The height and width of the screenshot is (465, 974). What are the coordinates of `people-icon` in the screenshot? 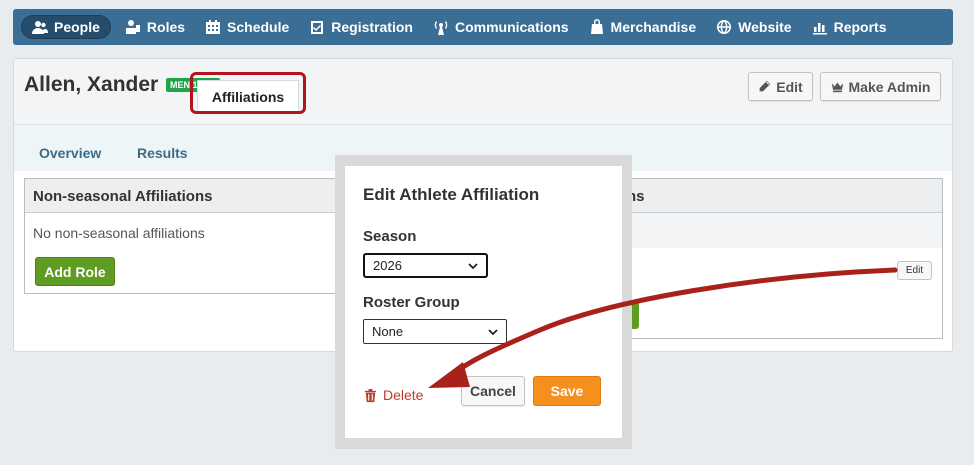 It's located at (40, 27).